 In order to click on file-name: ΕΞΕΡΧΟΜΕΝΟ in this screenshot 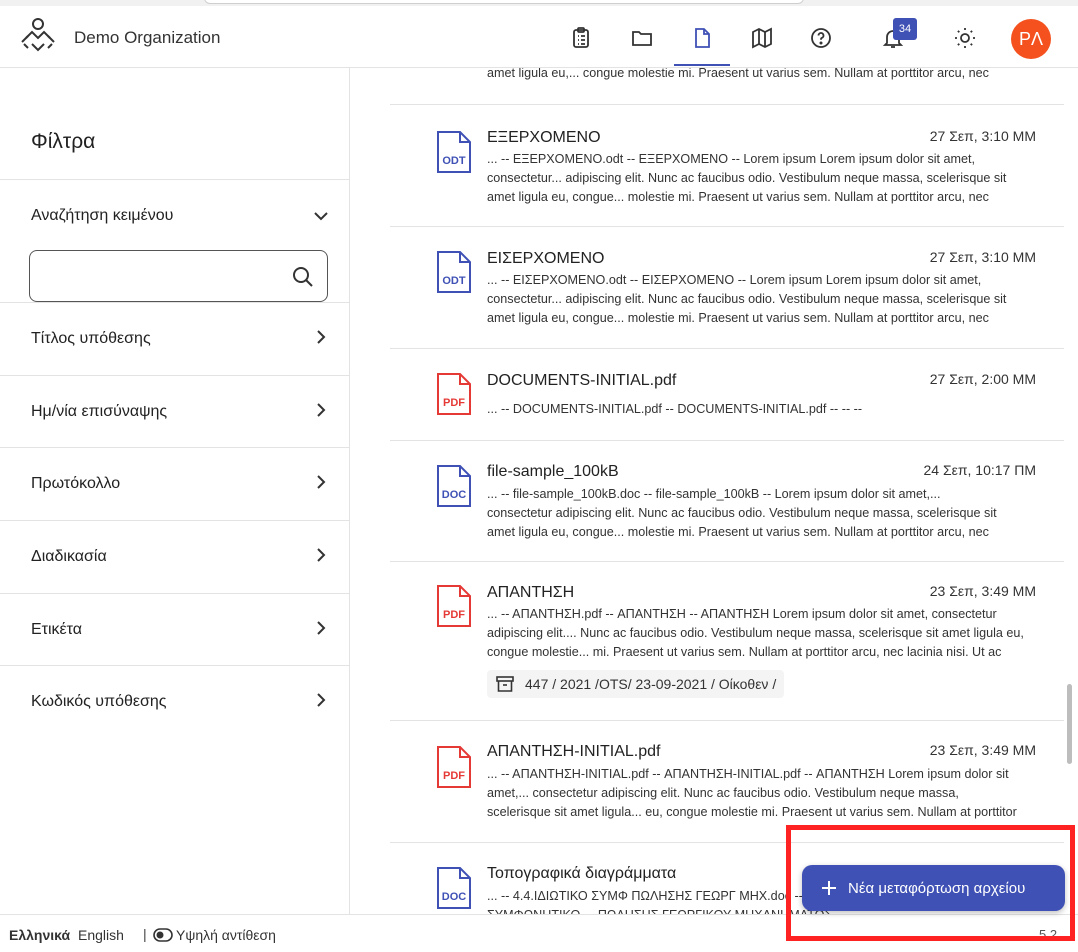, I will do `click(544, 138)`.